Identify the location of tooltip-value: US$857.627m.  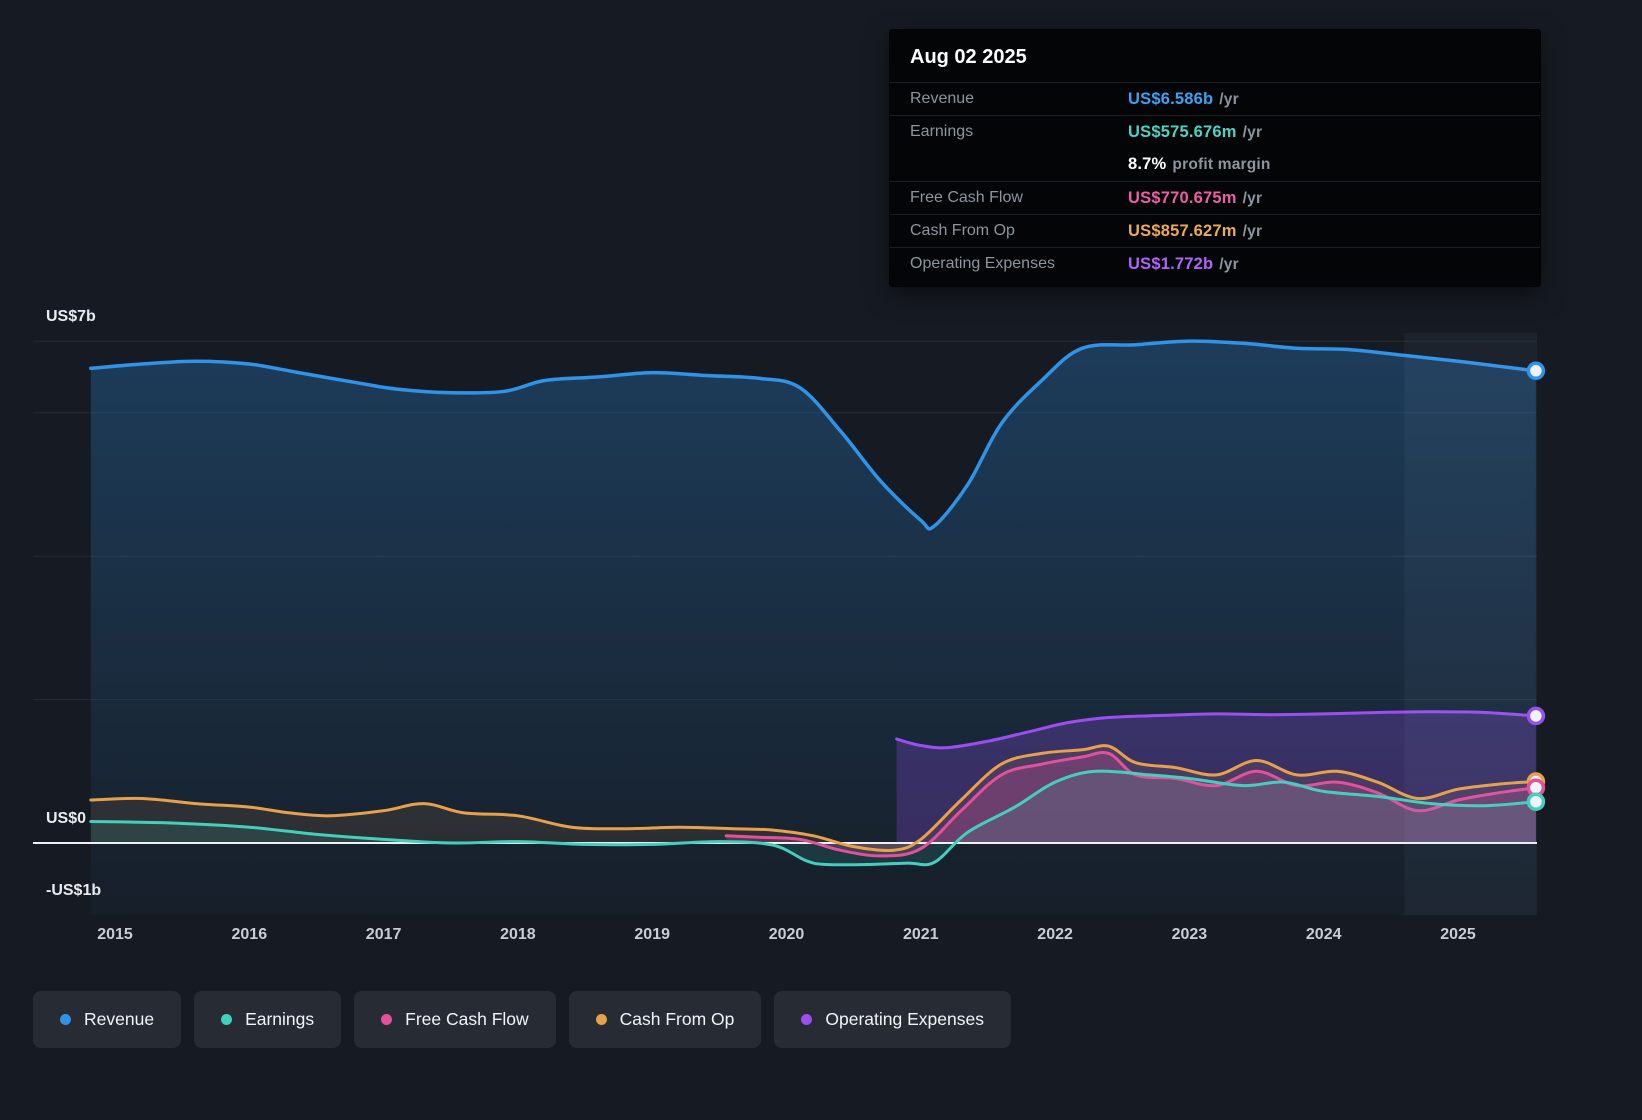
(1182, 230).